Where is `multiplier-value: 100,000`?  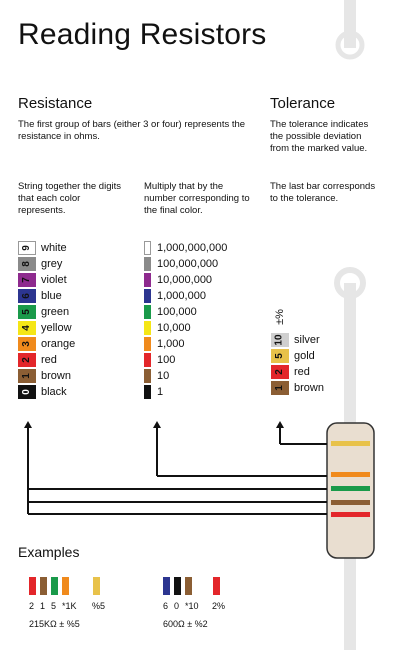
multiplier-value: 100,000 is located at coordinates (177, 312).